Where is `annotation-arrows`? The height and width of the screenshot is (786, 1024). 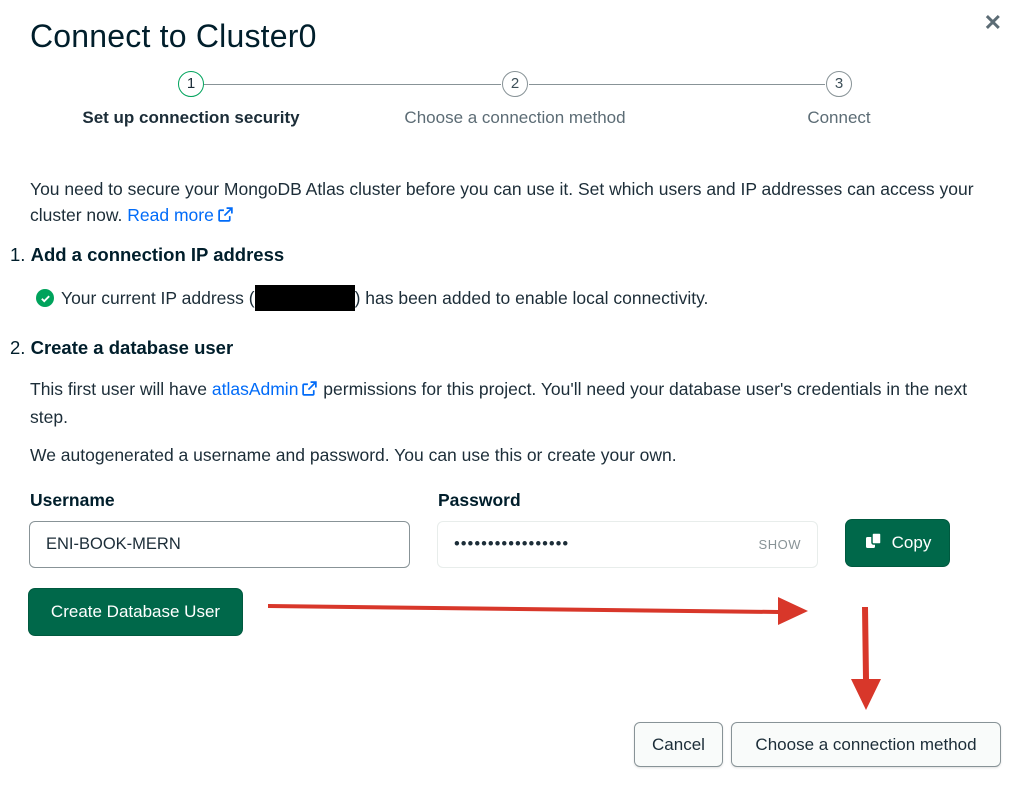 annotation-arrows is located at coordinates (574, 653).